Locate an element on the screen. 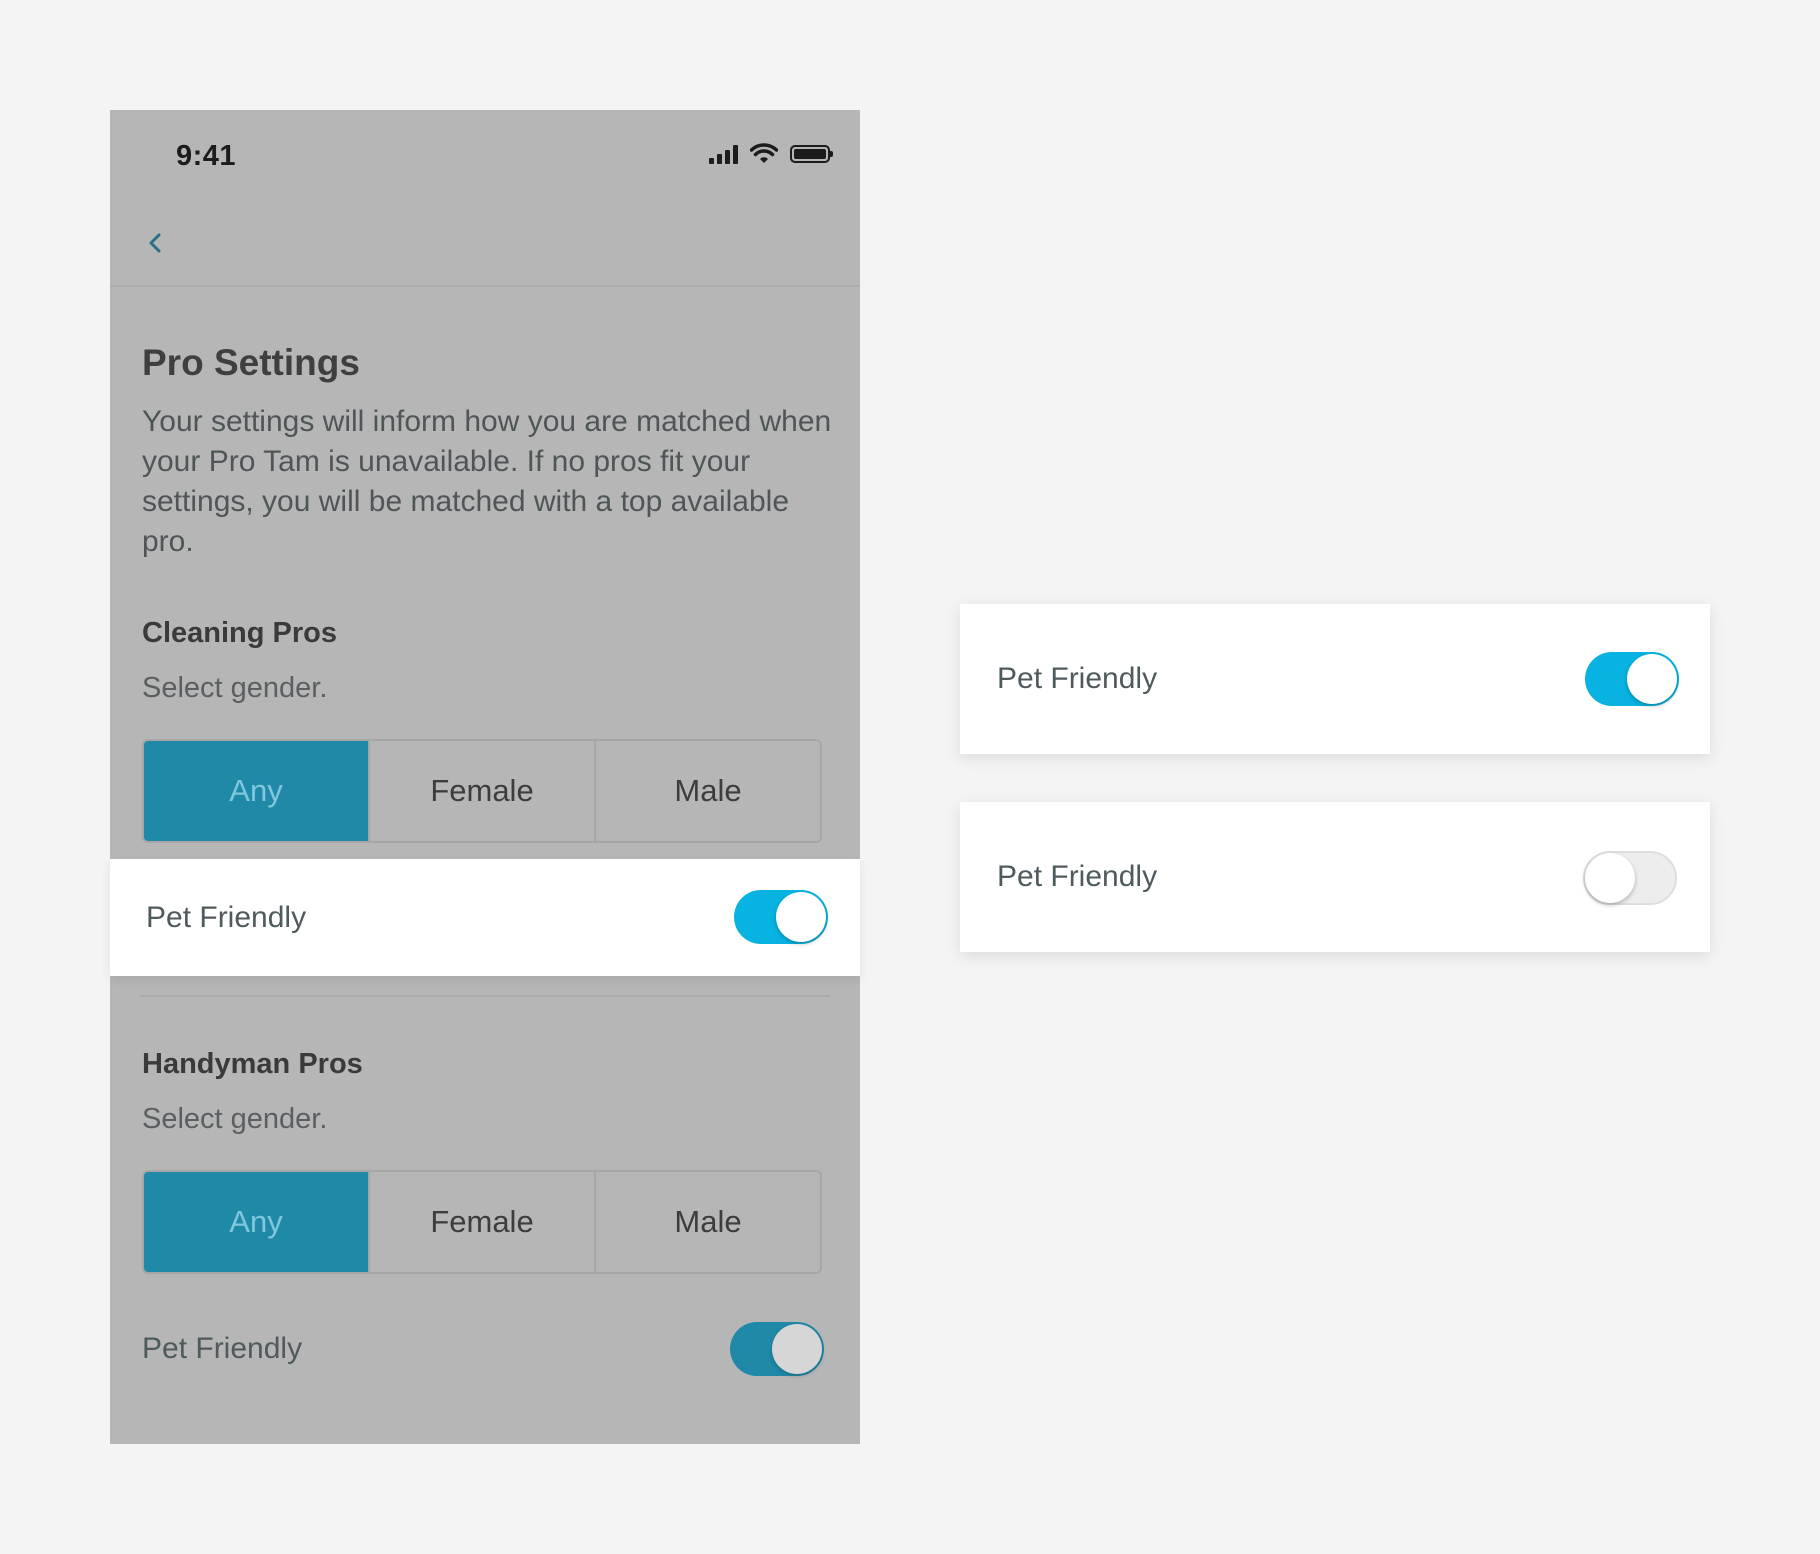 The height and width of the screenshot is (1554, 1820). handyman-gender-female: Female is located at coordinates (481, 1222).